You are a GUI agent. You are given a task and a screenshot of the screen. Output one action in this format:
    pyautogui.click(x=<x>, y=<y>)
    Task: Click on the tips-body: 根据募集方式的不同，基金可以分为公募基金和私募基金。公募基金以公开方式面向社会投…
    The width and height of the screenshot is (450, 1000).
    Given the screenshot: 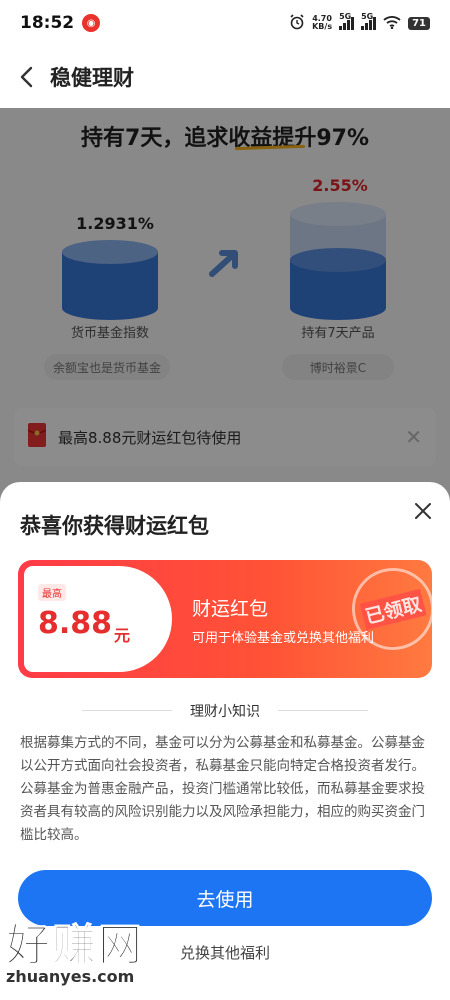 What is the action you would take?
    pyautogui.click(x=222, y=789)
    